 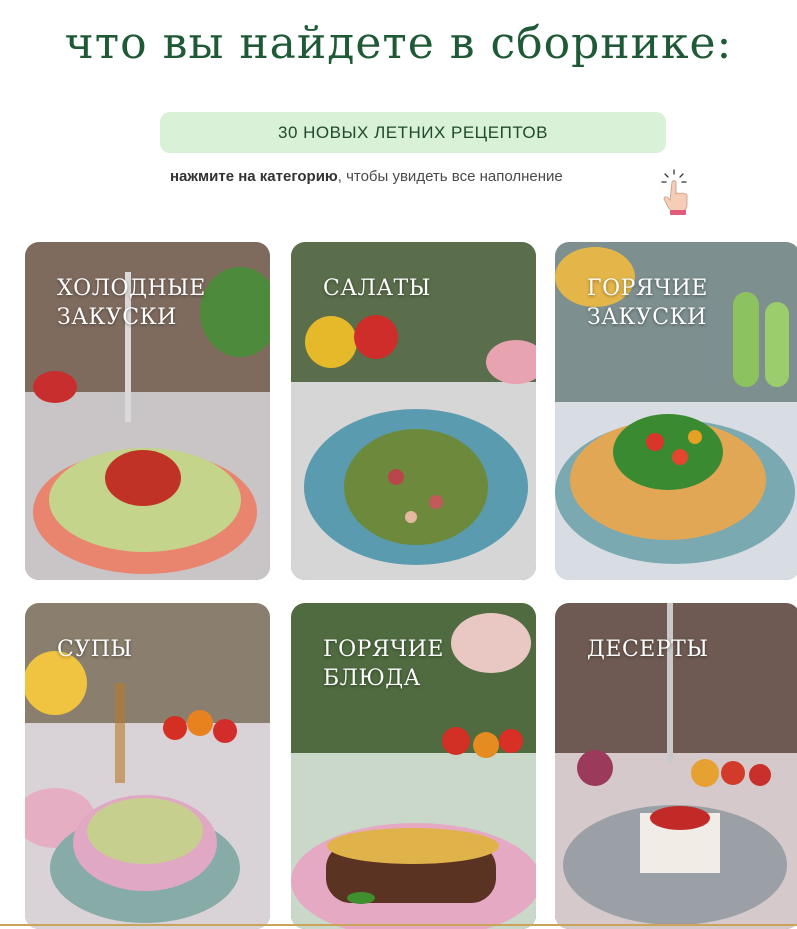 What do you see at coordinates (676, 411) in the screenshot?
I see `category-card-hot-appetizers: горячие закуски` at bounding box center [676, 411].